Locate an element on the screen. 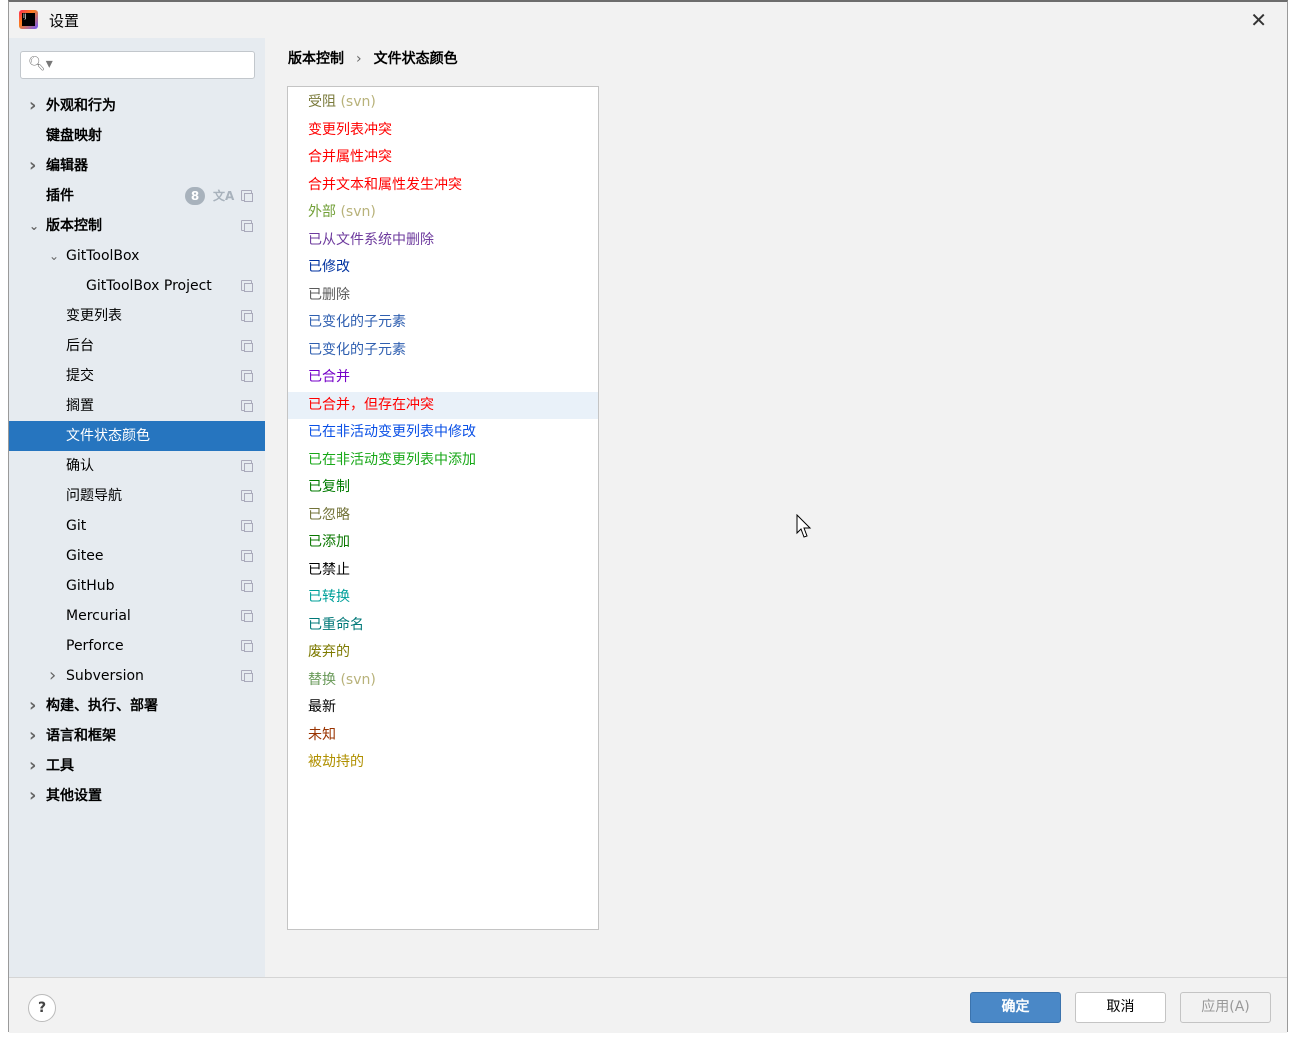 This screenshot has width=1297, height=1042. sidebar-item: › 其他设置 is located at coordinates (137, 796).